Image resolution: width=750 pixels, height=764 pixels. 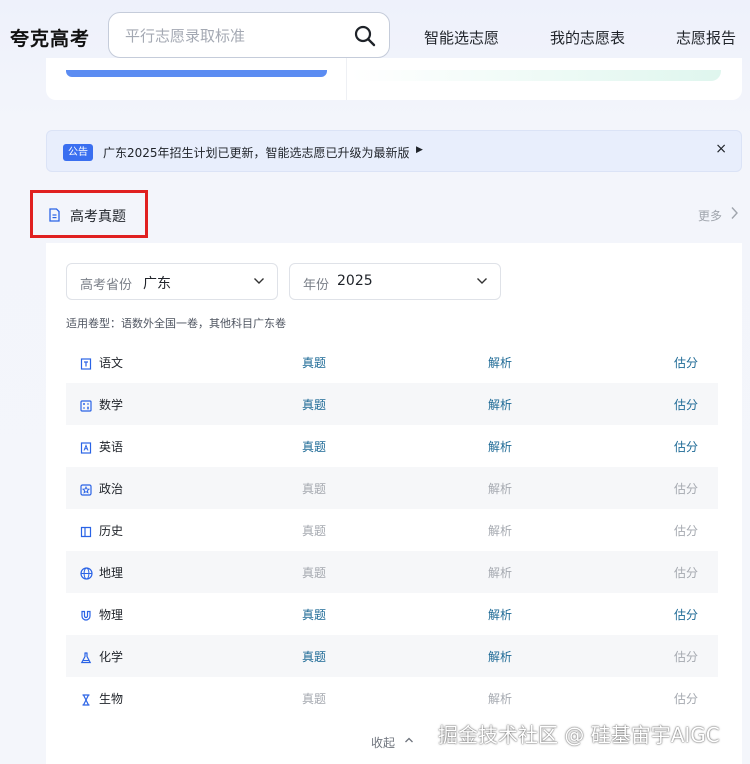 What do you see at coordinates (346, 79) in the screenshot?
I see `card-divider` at bounding box center [346, 79].